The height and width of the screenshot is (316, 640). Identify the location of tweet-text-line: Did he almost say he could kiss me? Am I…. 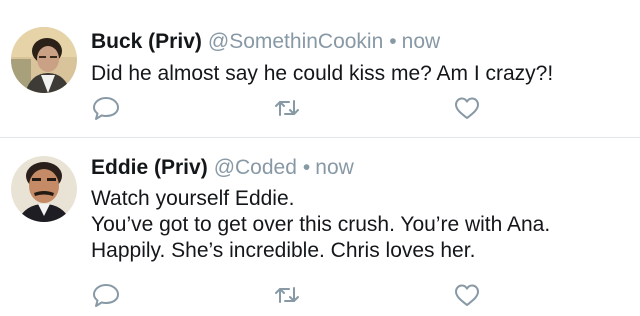
(322, 73).